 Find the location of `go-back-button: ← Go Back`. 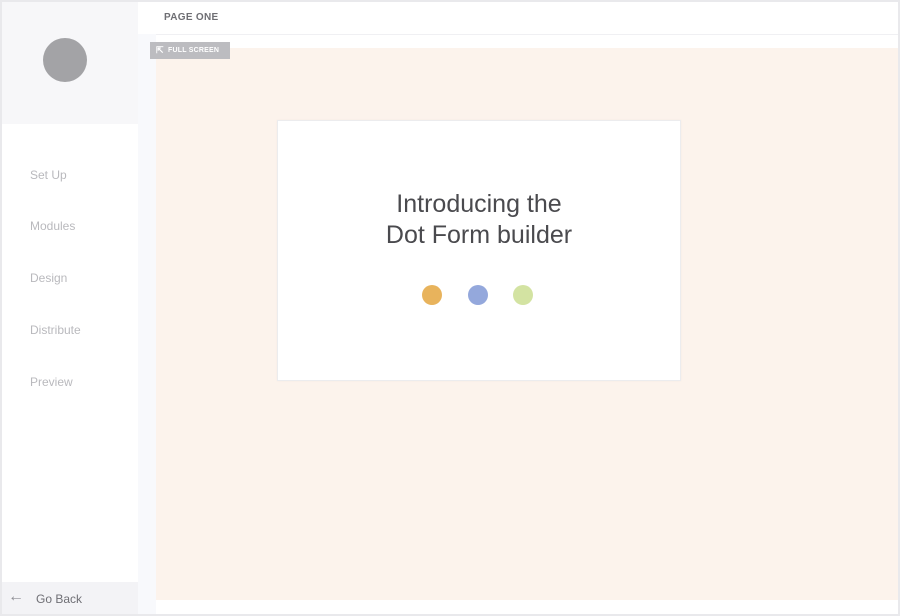

go-back-button: ← Go Back is located at coordinates (70, 598).